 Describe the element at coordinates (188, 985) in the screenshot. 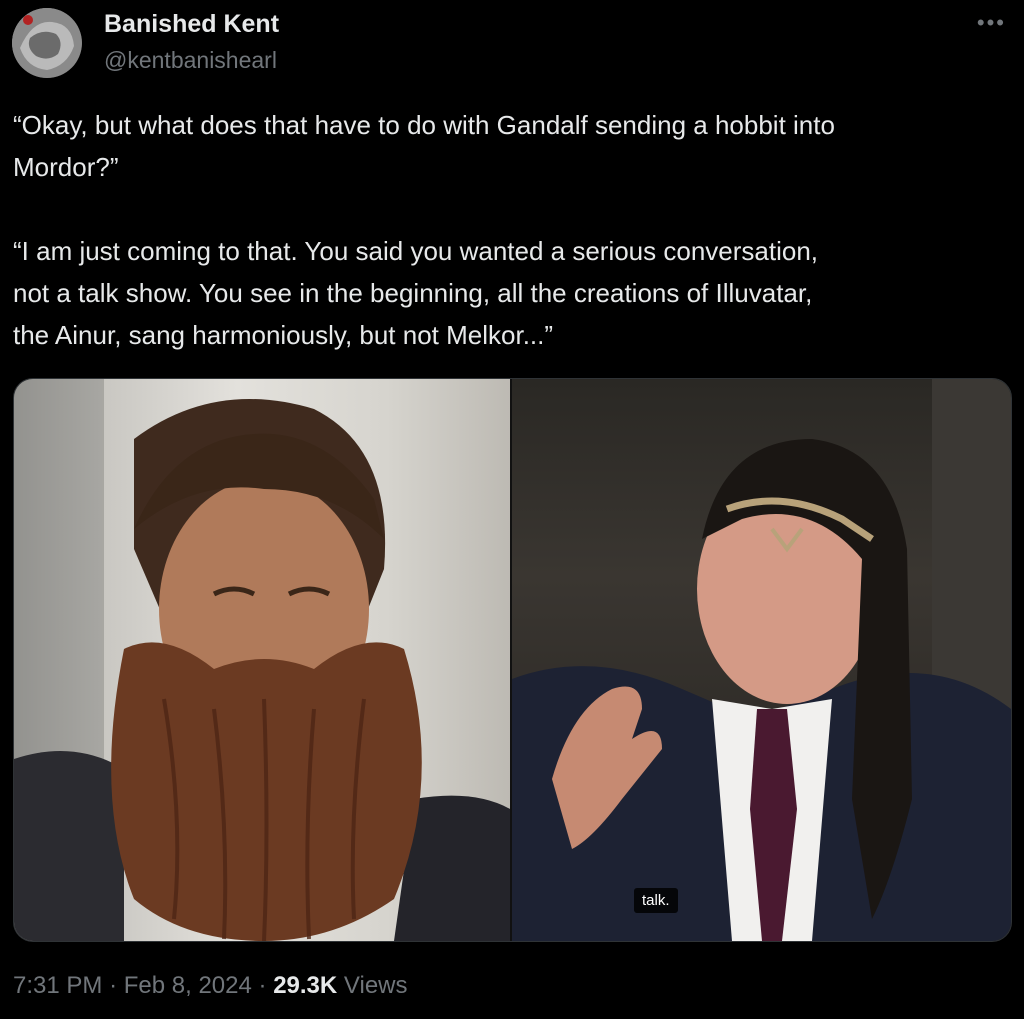

I see `tweet-date: Feb 8, 2024` at that location.